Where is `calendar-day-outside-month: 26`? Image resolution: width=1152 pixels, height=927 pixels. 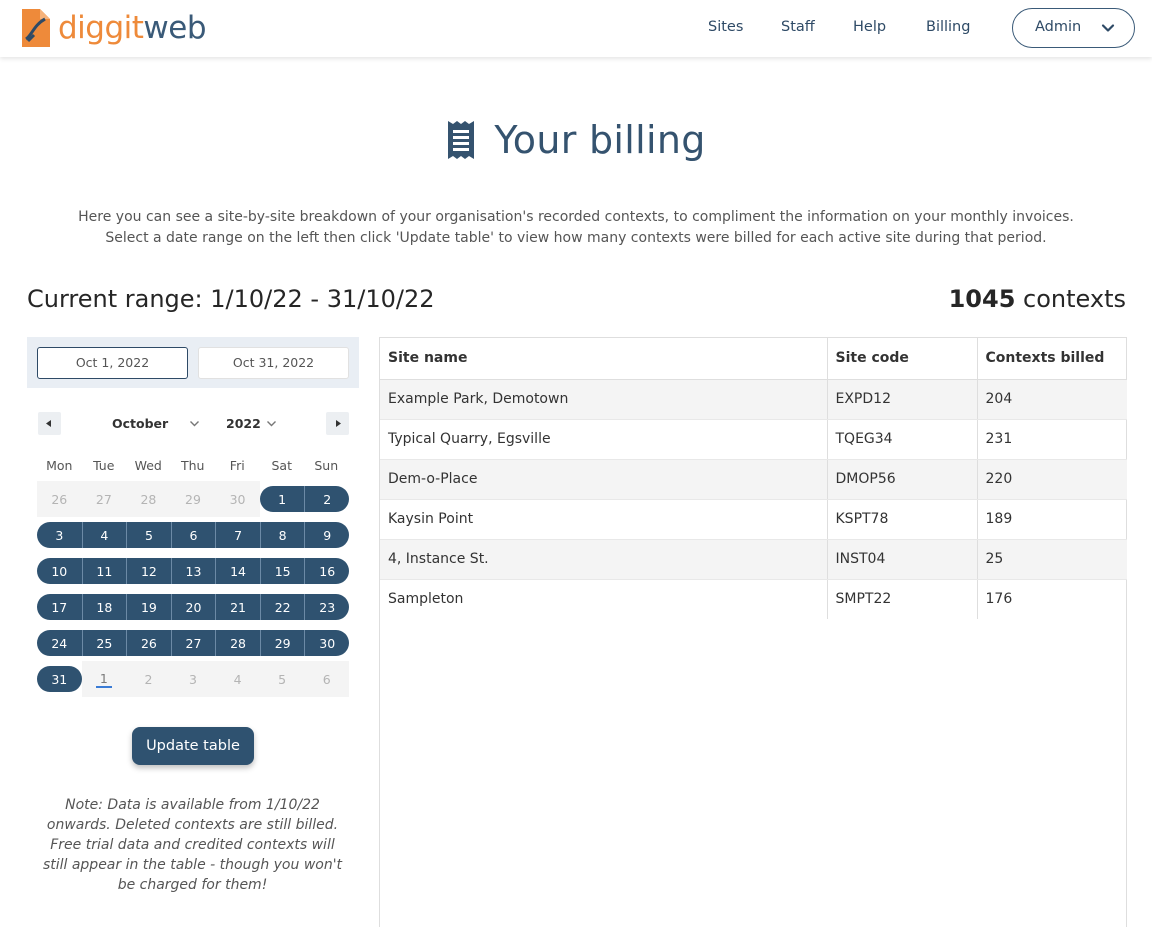
calendar-day-outside-month: 26 is located at coordinates (59, 499).